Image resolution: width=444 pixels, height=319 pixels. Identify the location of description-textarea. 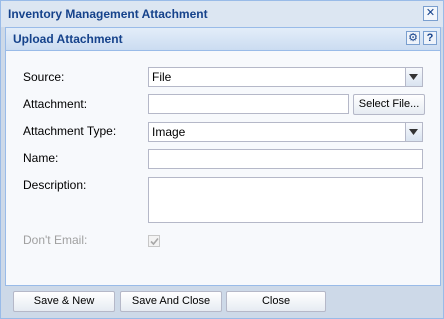
(285, 200).